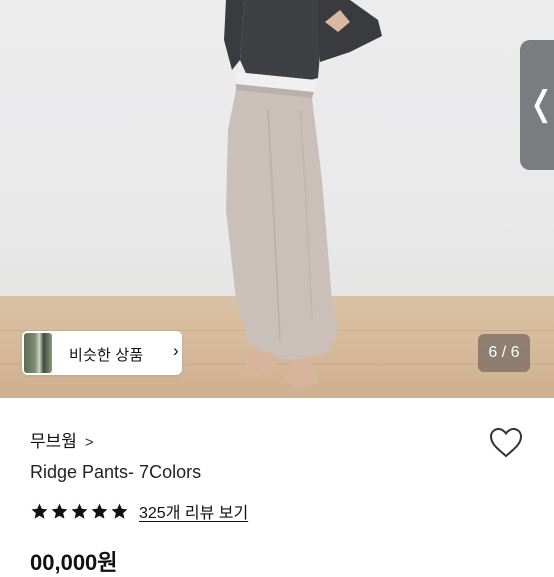 The image size is (554, 577). I want to click on rating-row: 325개 리뷰 보기, so click(139, 511).